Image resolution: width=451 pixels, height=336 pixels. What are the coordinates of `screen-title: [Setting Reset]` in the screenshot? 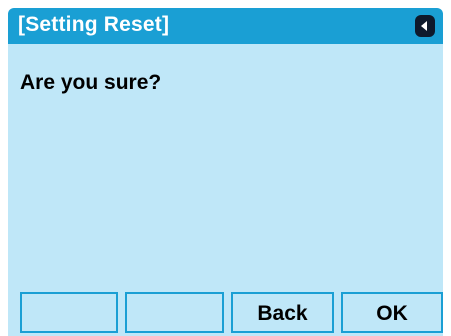 It's located at (94, 24).